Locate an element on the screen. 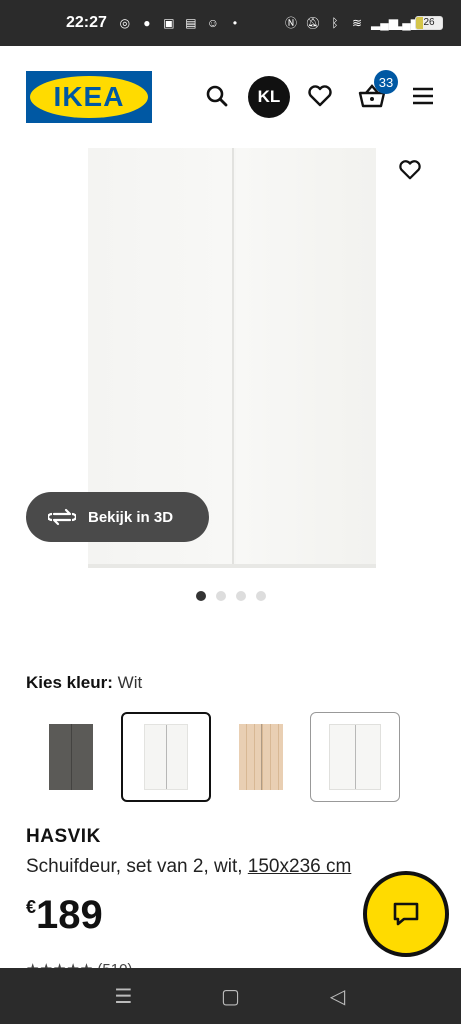  swatch-white-alt is located at coordinates (355, 757).